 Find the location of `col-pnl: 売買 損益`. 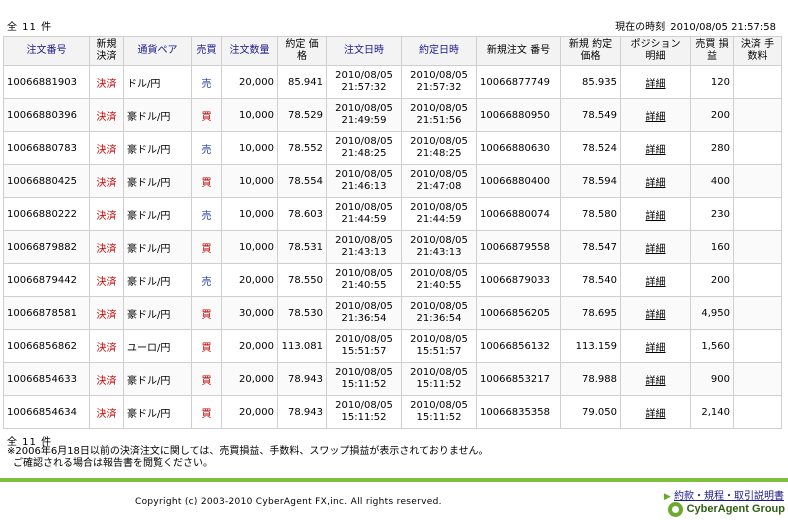

col-pnl: 売買 損益 is located at coordinates (712, 51).